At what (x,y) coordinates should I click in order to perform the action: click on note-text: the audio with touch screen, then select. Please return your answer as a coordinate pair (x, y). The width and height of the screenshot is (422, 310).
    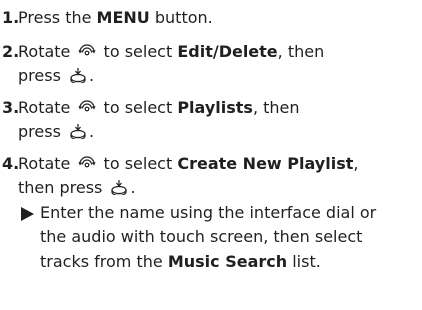
    Looking at the image, I should click on (201, 236).